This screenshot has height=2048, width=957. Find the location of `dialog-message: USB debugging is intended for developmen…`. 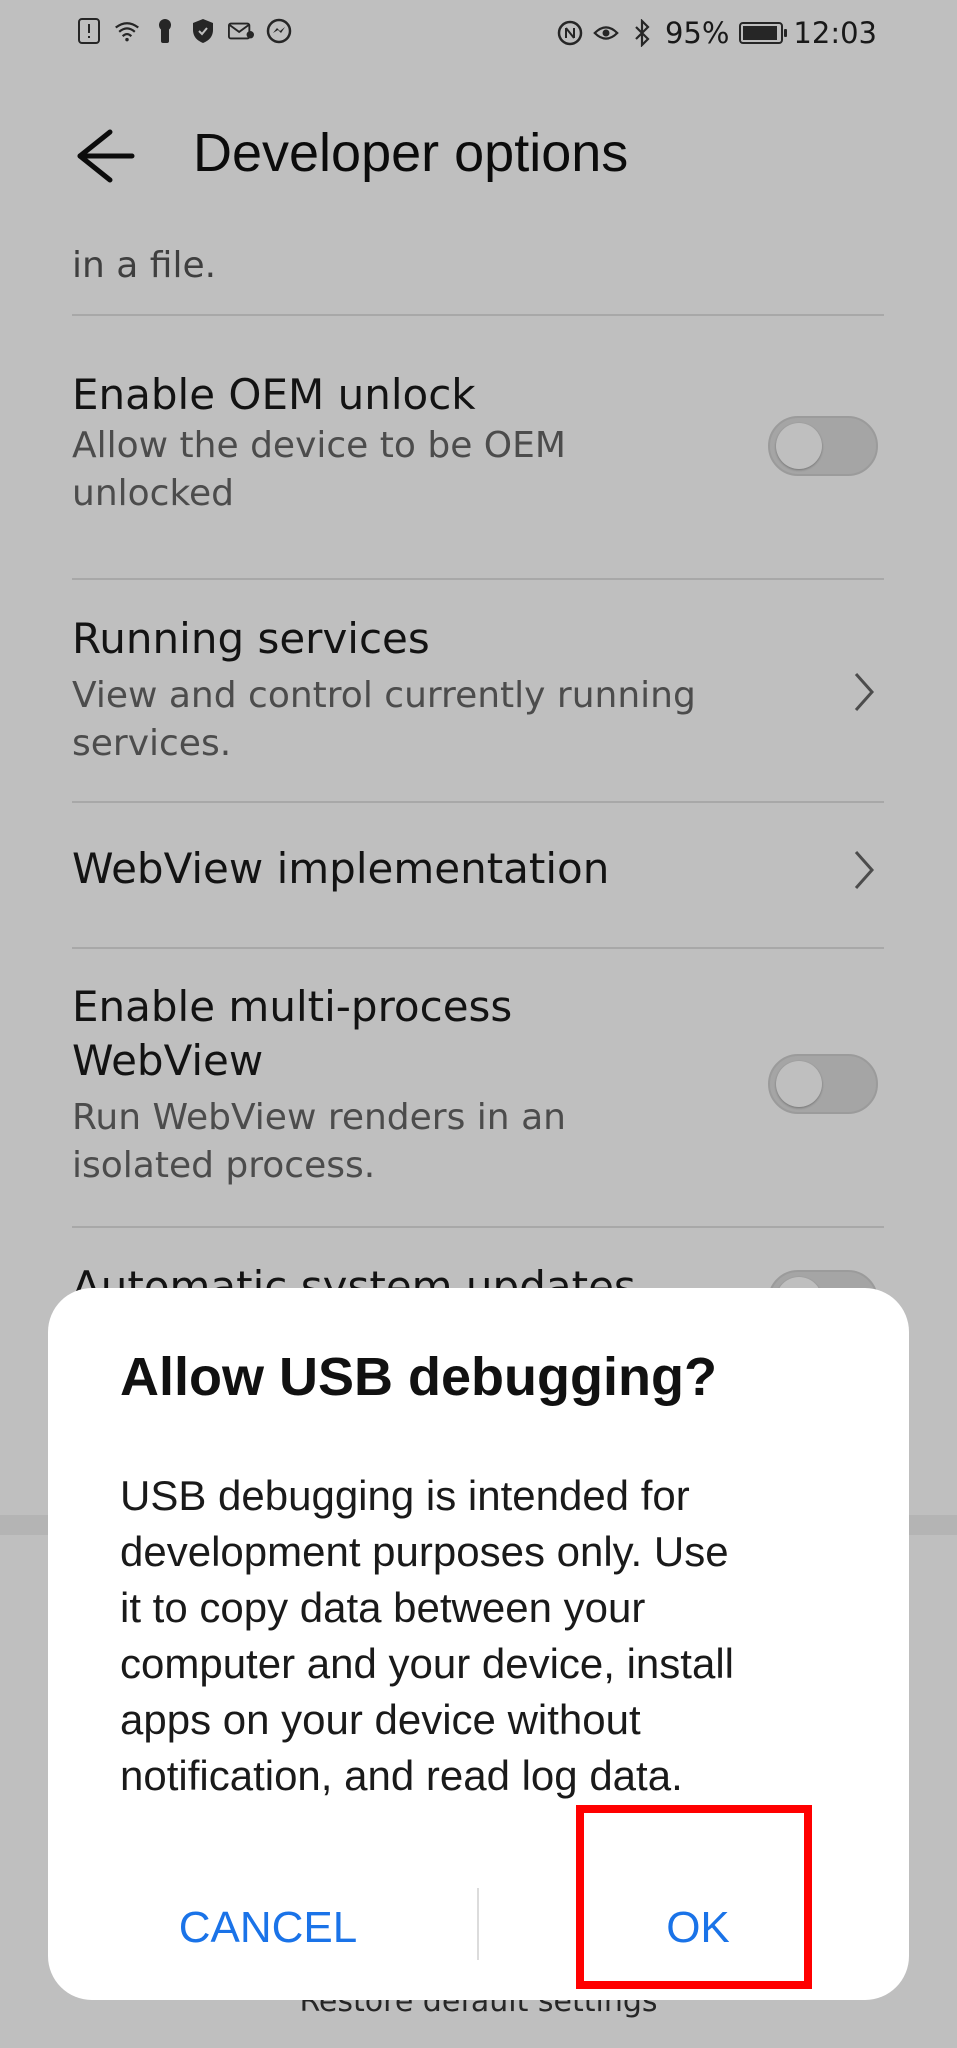

dialog-message: USB debugging is intended for developmen… is located at coordinates (485, 1636).